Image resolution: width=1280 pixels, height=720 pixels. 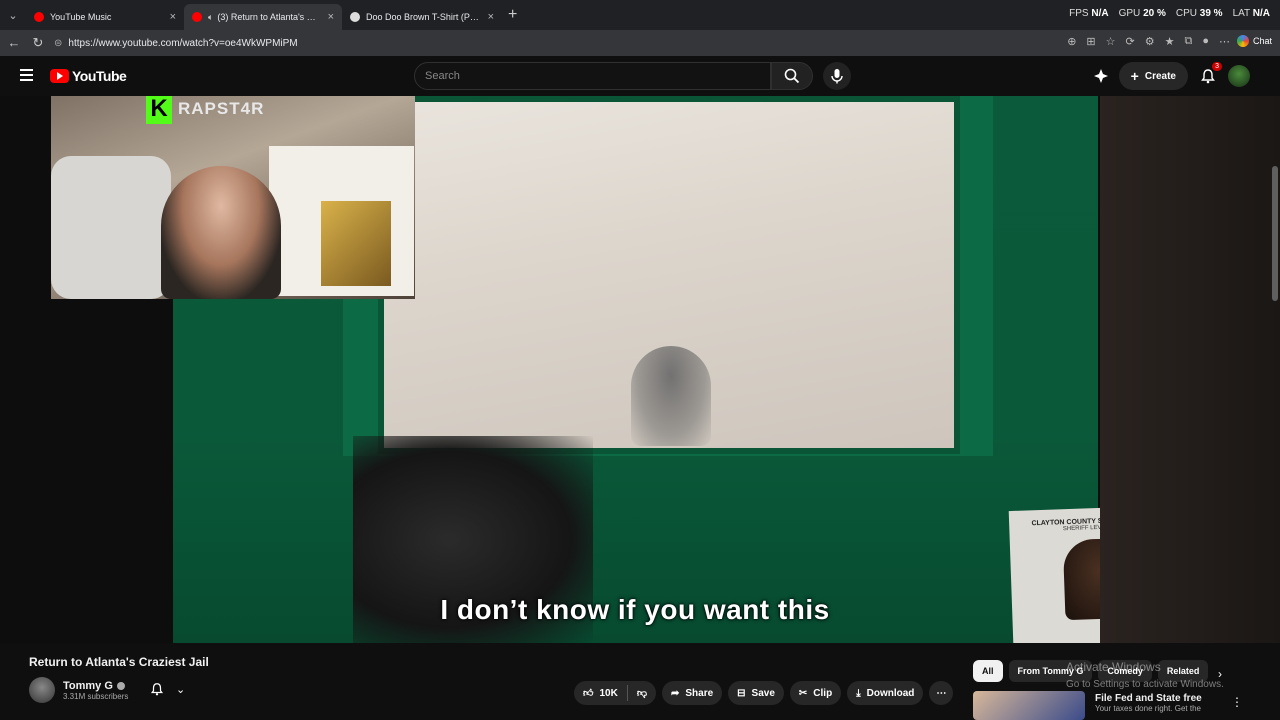 What do you see at coordinates (1237, 702) in the screenshot?
I see `more-vertical-icon: ⋮` at bounding box center [1237, 702].